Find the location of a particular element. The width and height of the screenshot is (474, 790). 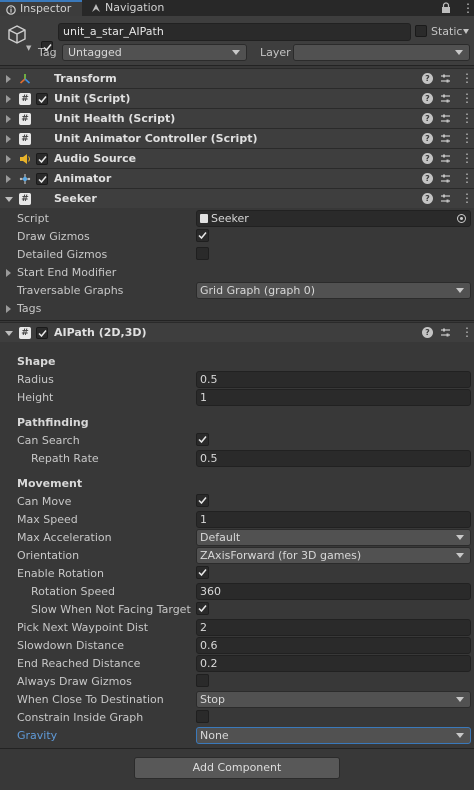

component-audio-source: Audio Source ? ⋮ is located at coordinates (237, 158).